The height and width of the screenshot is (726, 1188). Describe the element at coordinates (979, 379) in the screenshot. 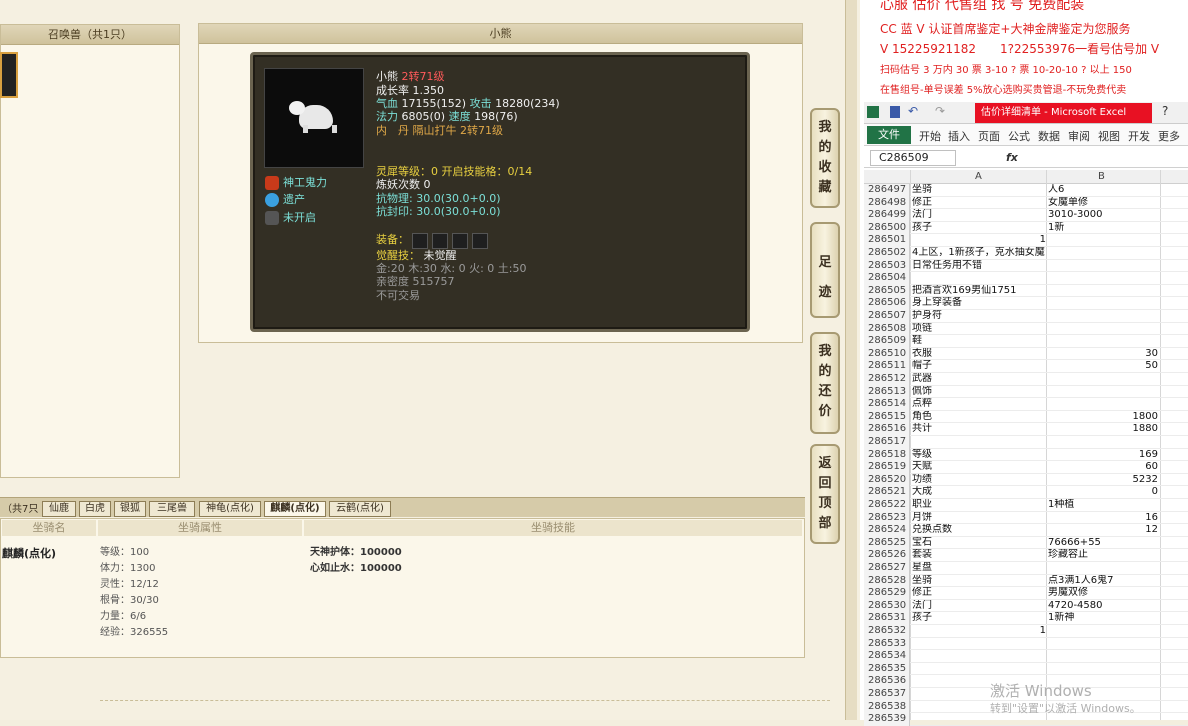

I see `cell-a: 武器` at that location.